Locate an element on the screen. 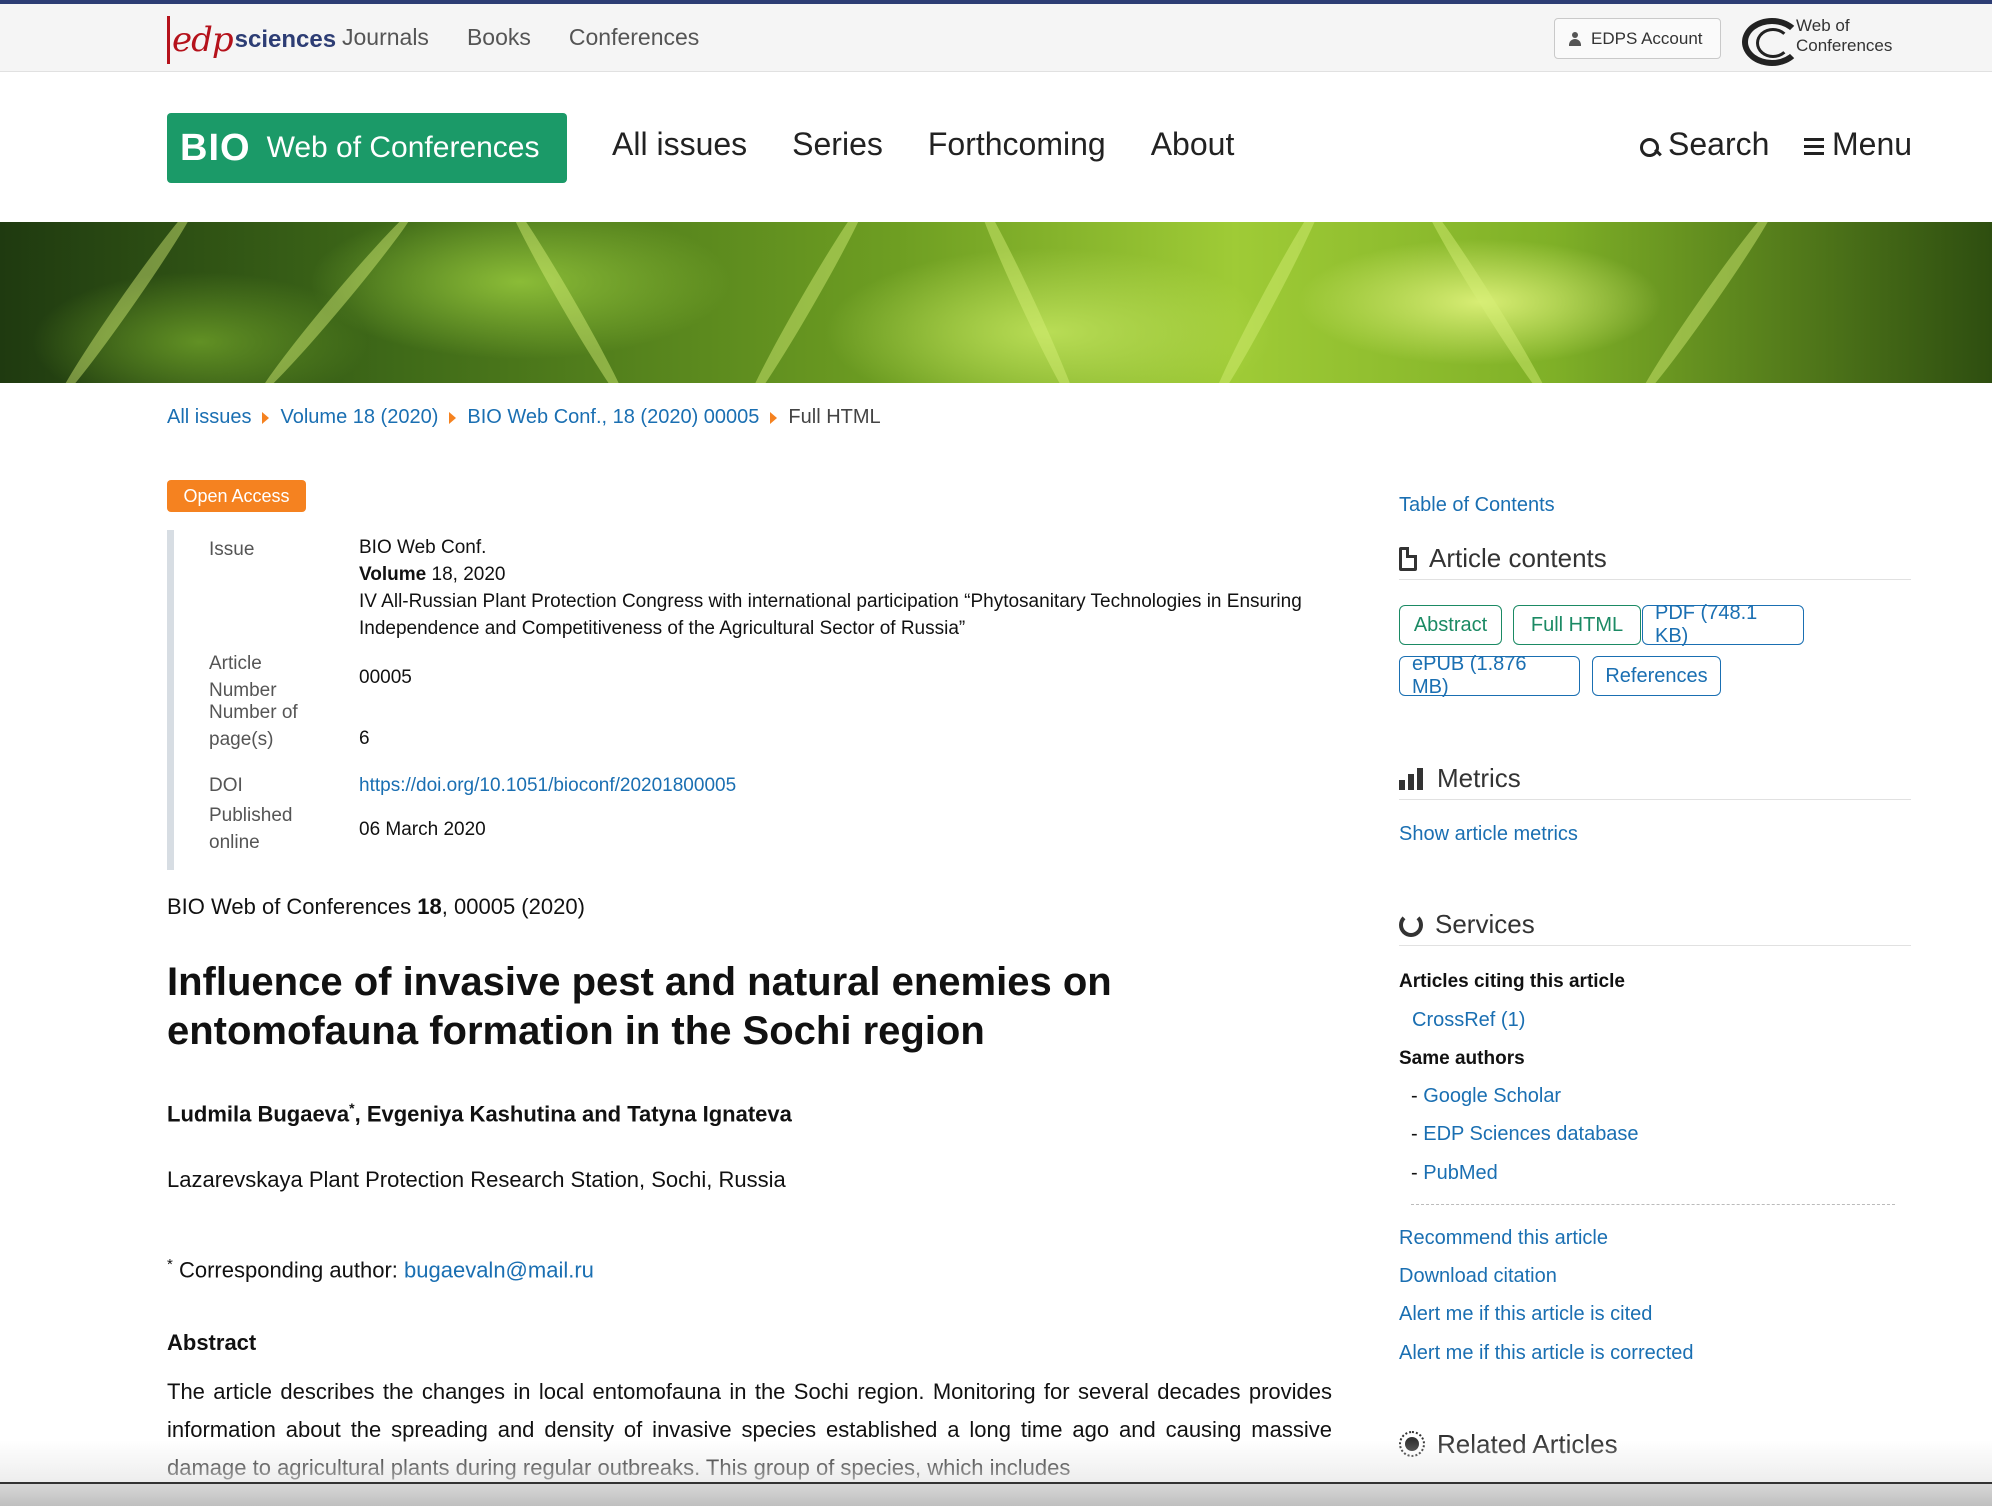 This screenshot has width=1992, height=1506. edp-sciences-logo: edp sciences is located at coordinates (251, 40).